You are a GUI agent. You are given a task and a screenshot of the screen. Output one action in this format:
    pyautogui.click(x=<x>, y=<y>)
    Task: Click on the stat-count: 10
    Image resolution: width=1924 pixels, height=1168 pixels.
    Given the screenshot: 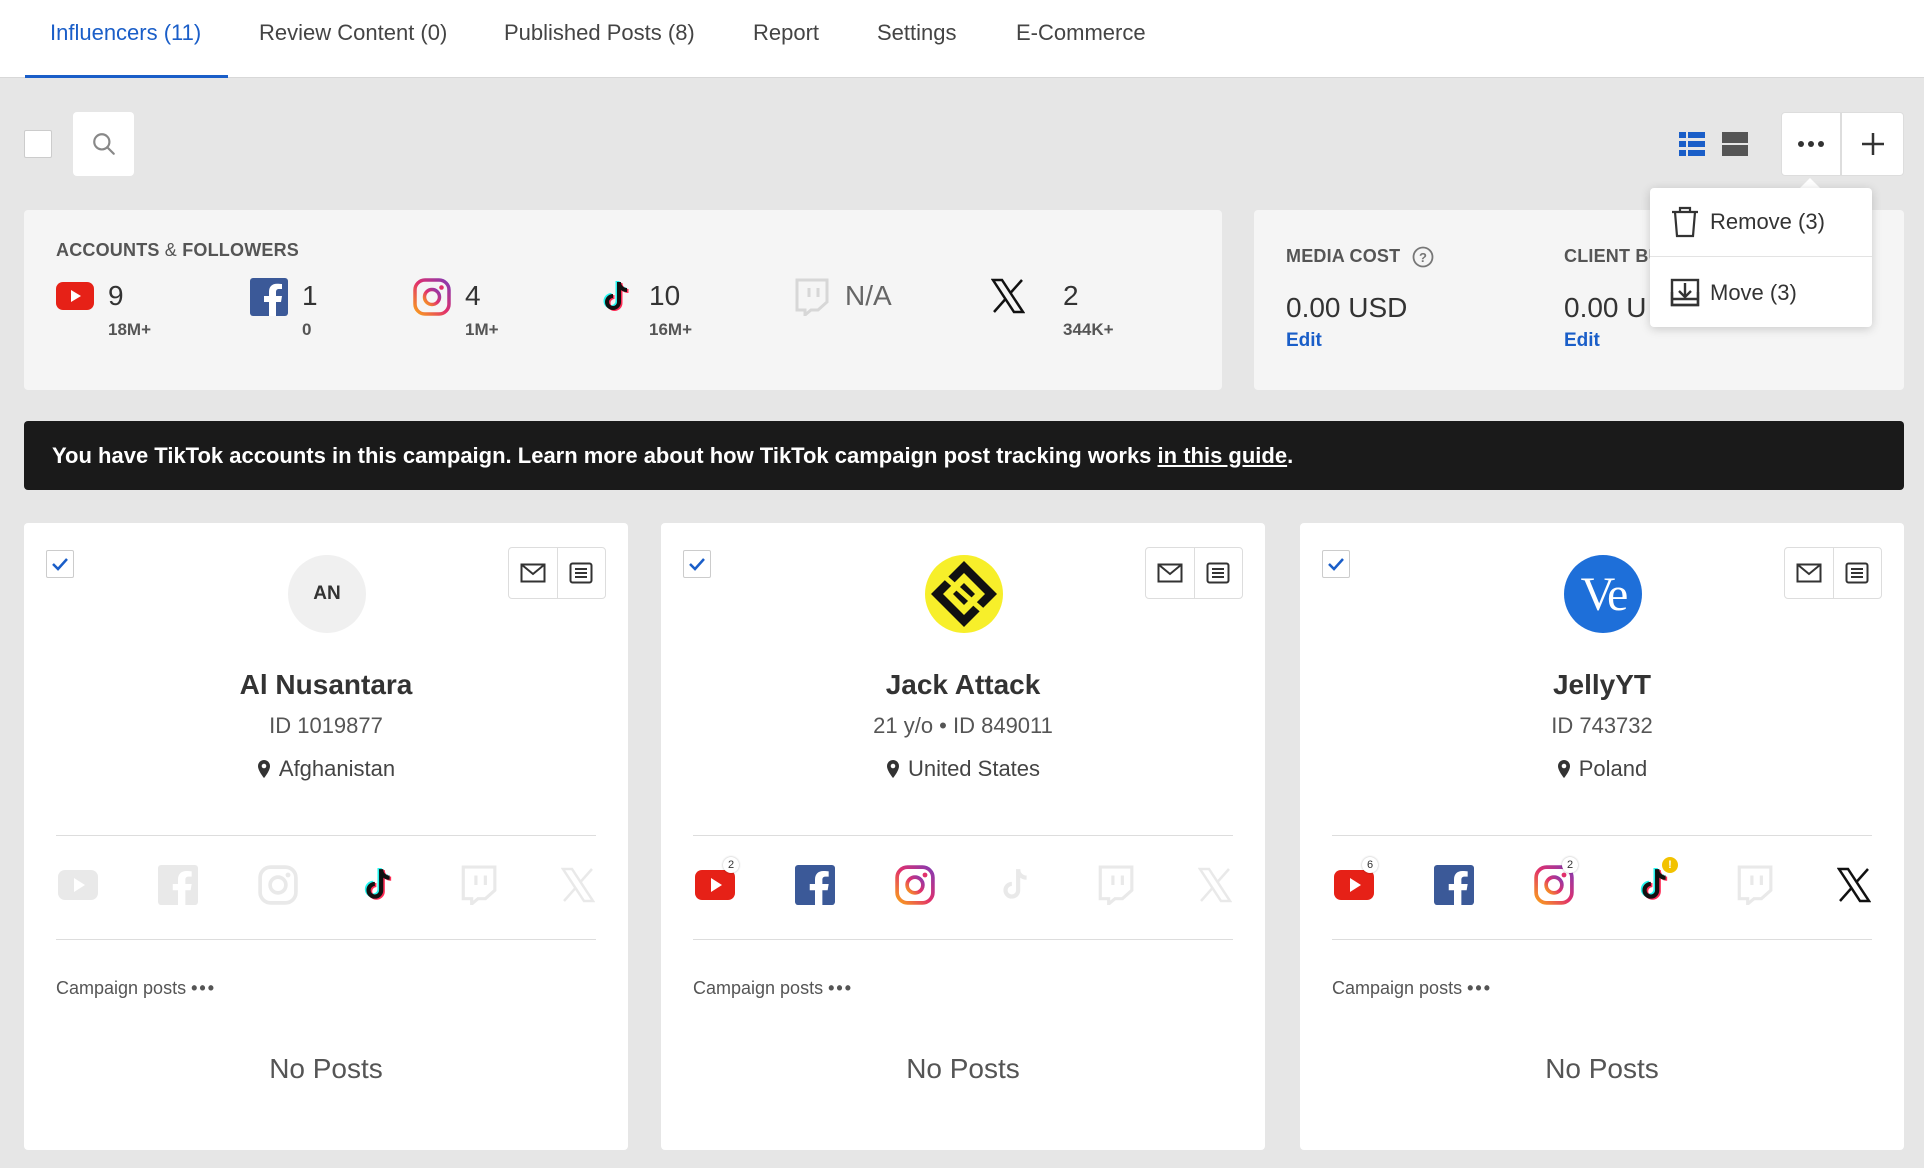 What is the action you would take?
    pyautogui.click(x=665, y=295)
    